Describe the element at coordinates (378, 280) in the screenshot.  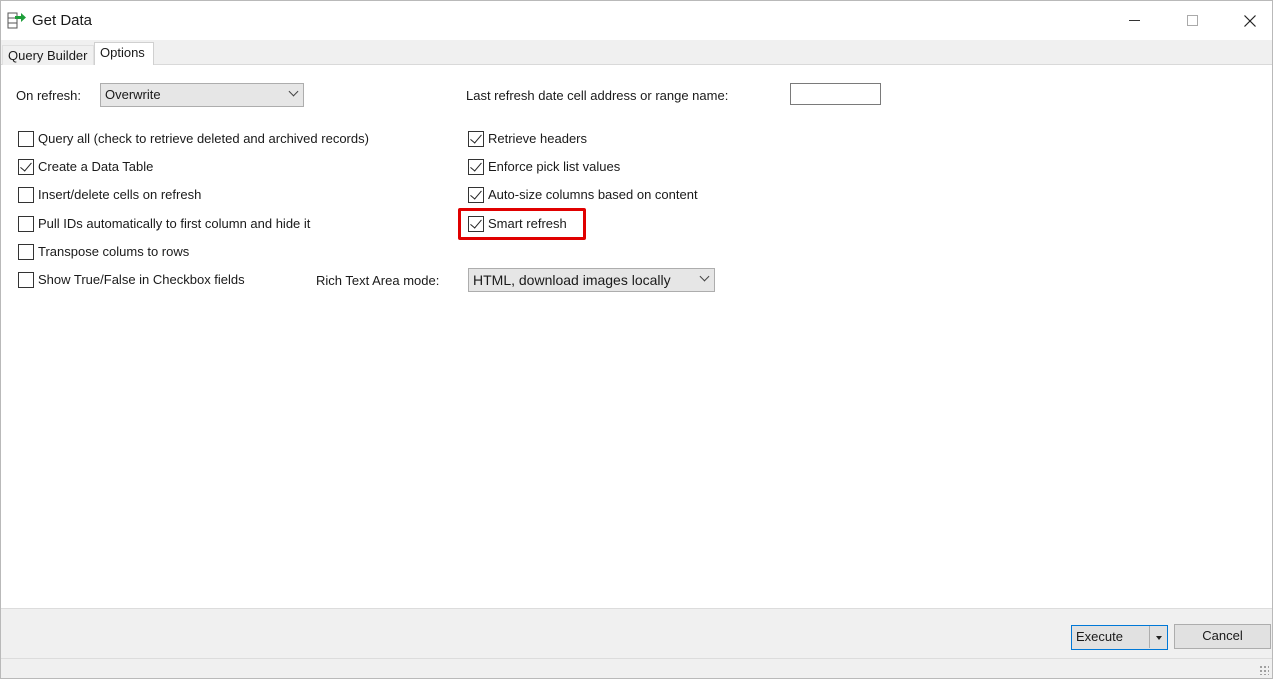
I see `rich-text-mode-label: Rich Text Area mode:` at that location.